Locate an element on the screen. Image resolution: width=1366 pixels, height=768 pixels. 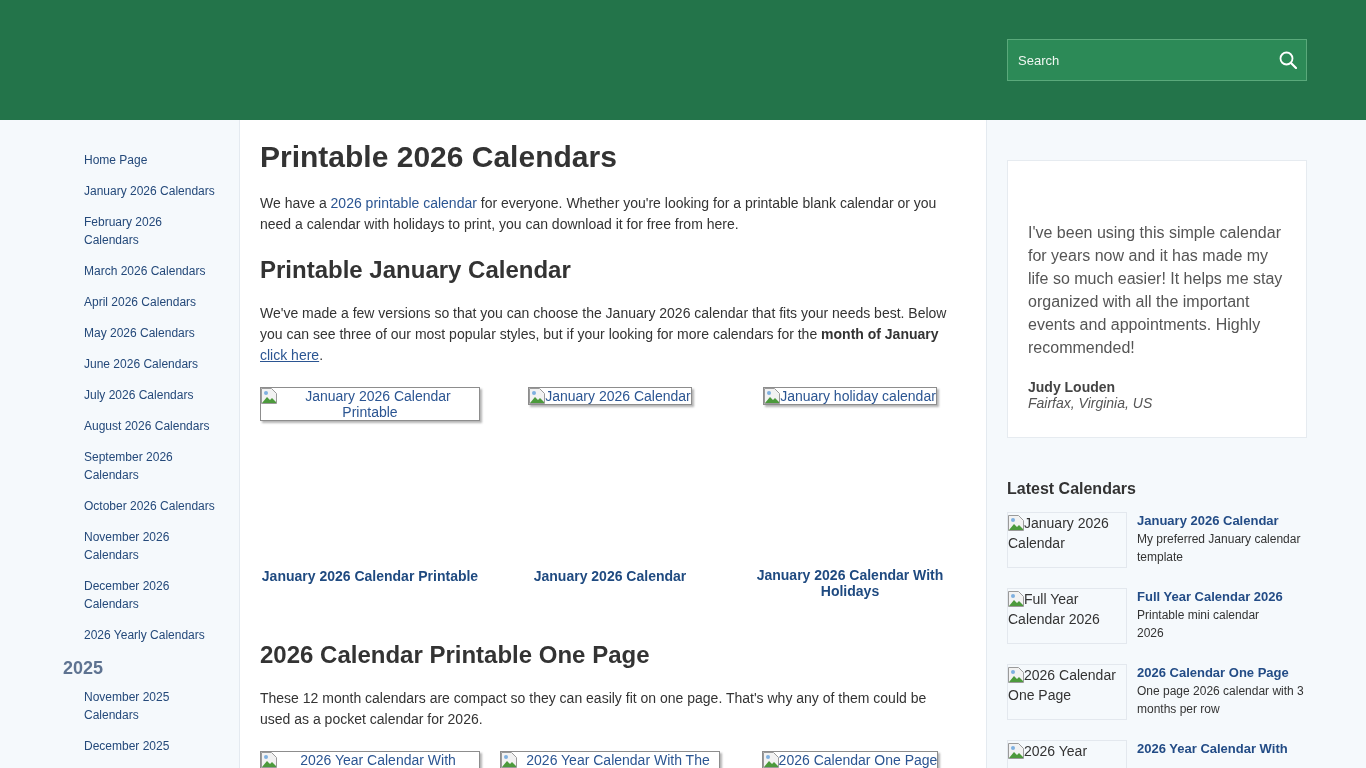
latest-title-link: 2026 Calendar One Page is located at coordinates (1222, 673).